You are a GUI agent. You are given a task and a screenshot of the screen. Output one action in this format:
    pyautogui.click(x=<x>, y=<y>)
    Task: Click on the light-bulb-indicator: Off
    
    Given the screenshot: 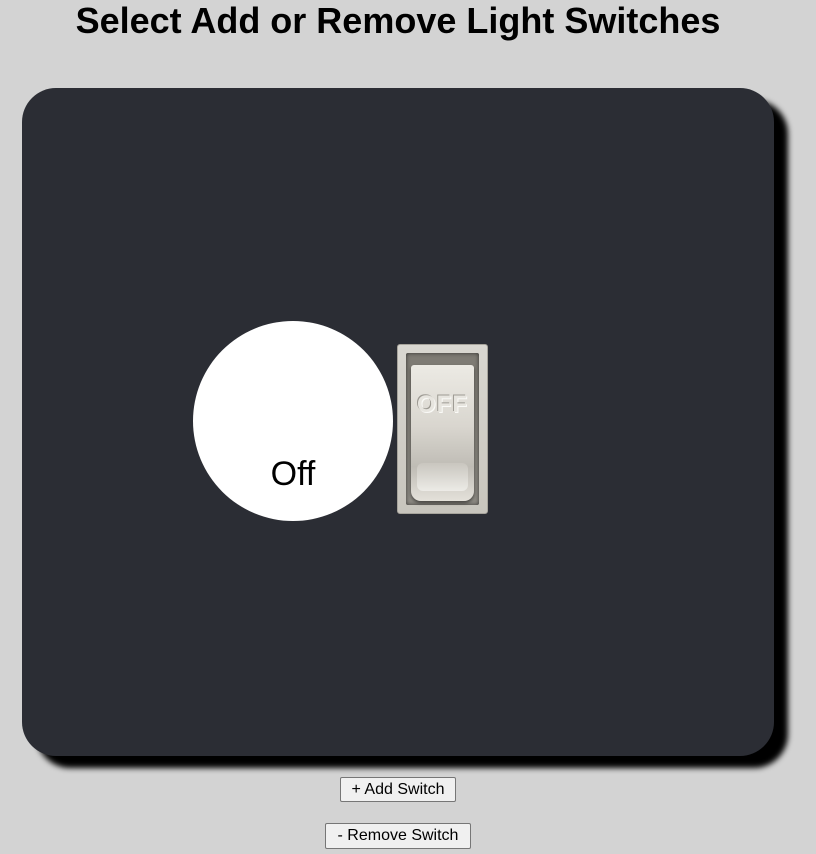 What is the action you would take?
    pyautogui.click(x=293, y=421)
    